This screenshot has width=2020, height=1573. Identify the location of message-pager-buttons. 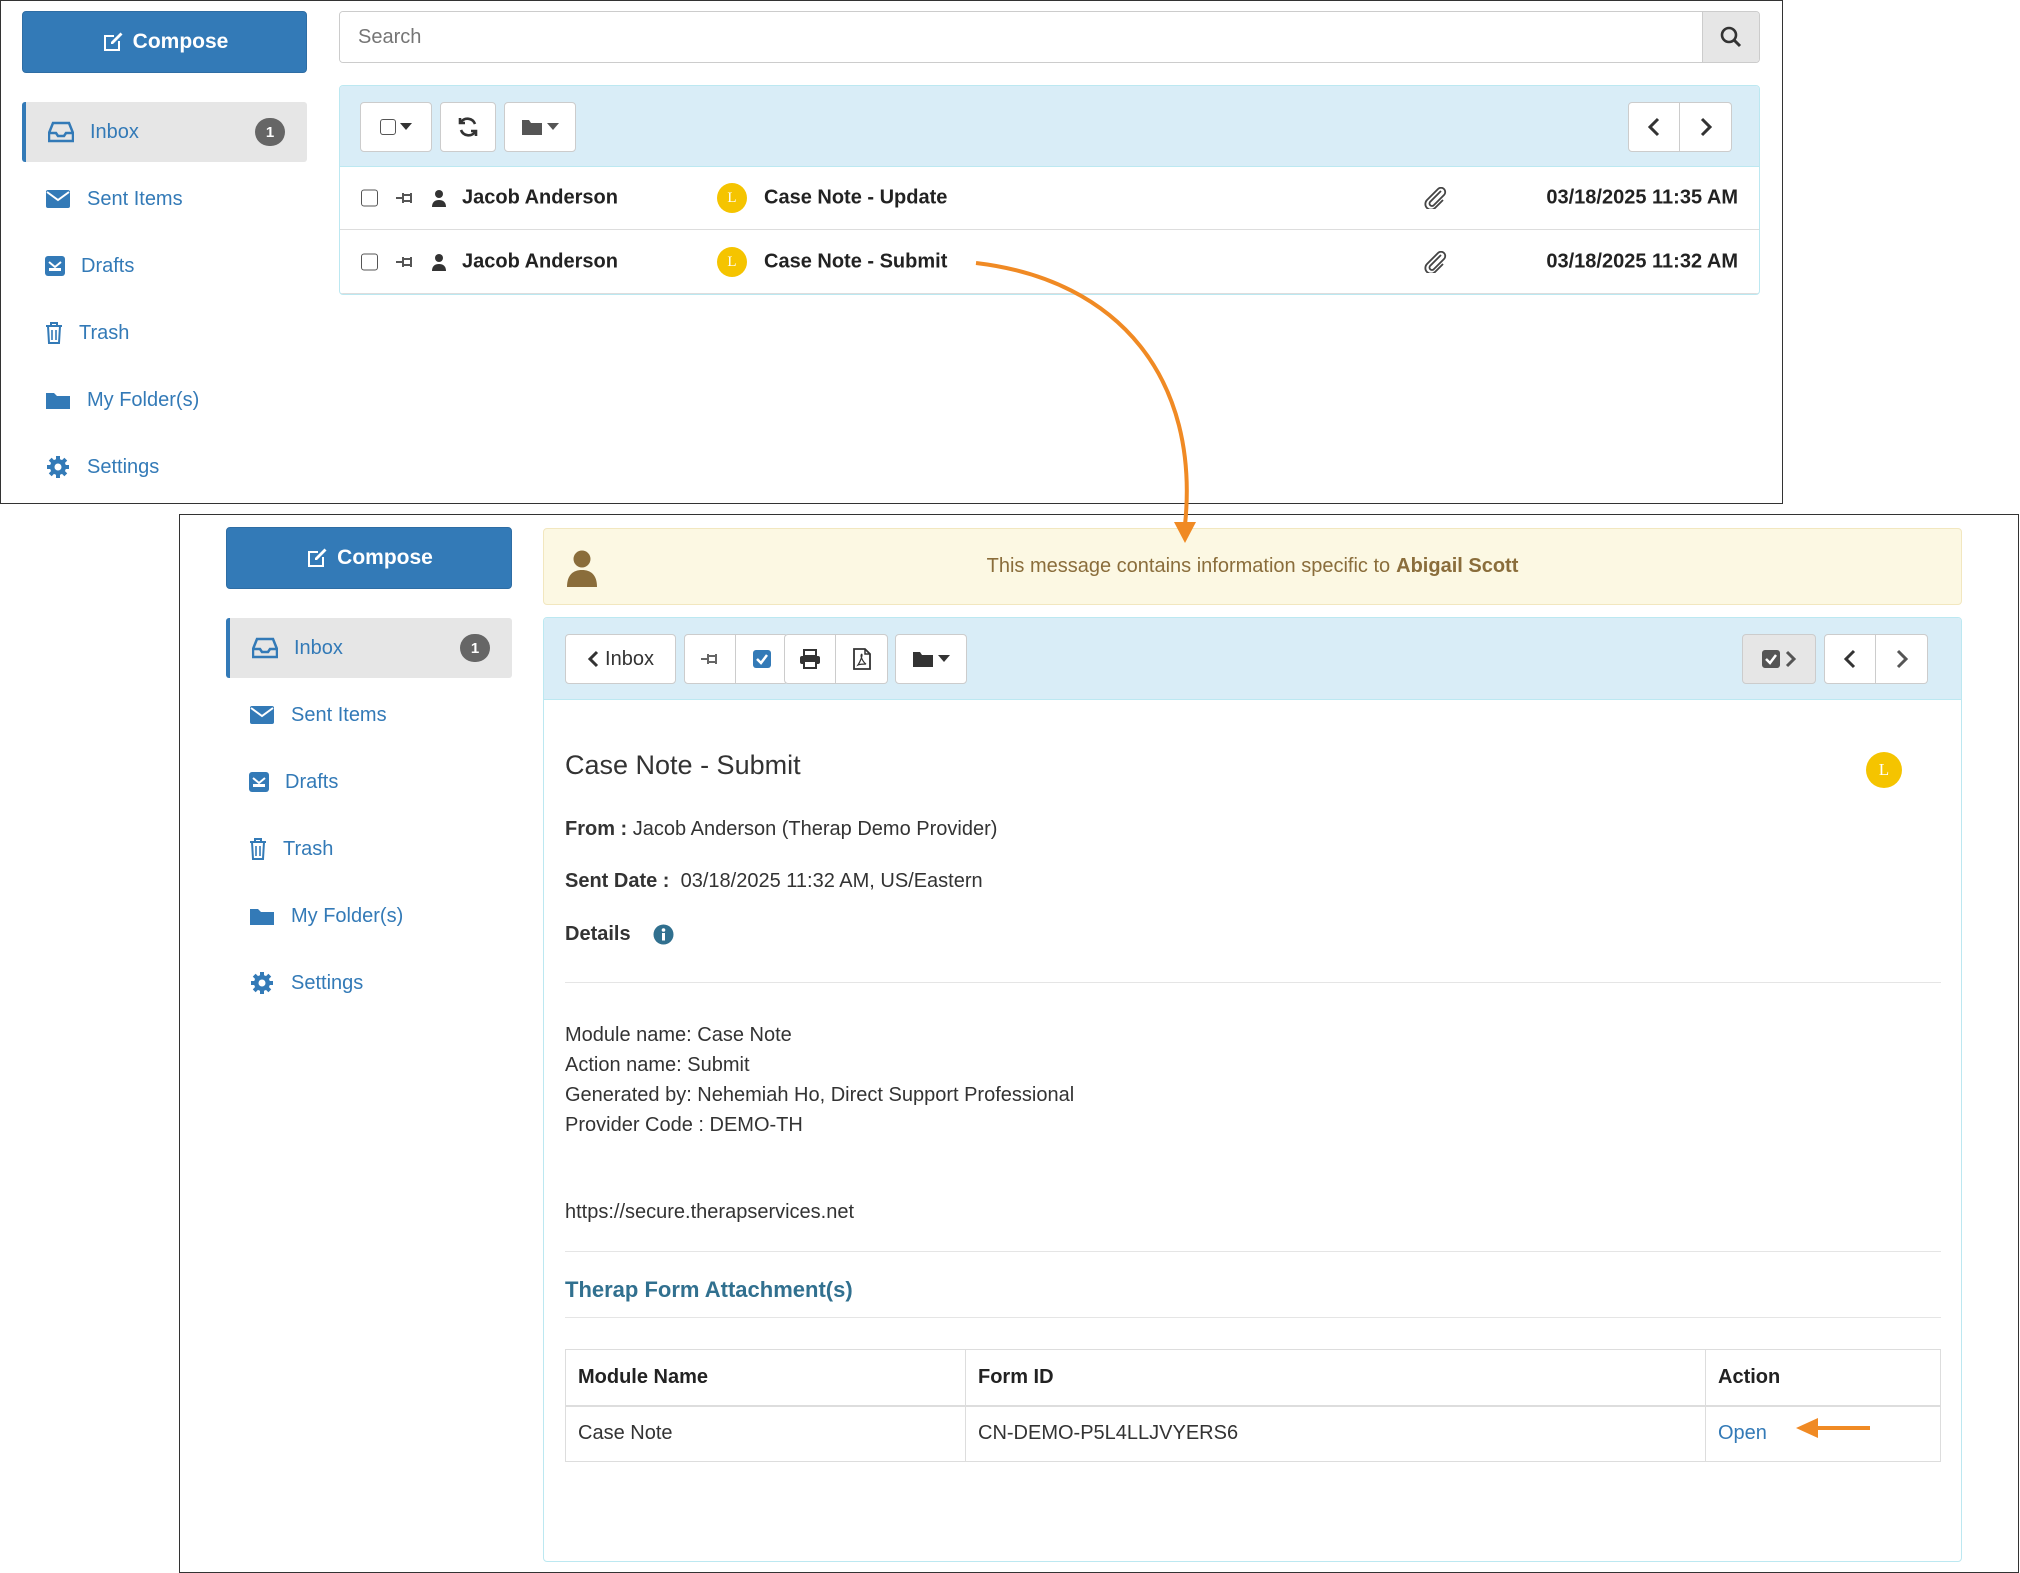
(1876, 659).